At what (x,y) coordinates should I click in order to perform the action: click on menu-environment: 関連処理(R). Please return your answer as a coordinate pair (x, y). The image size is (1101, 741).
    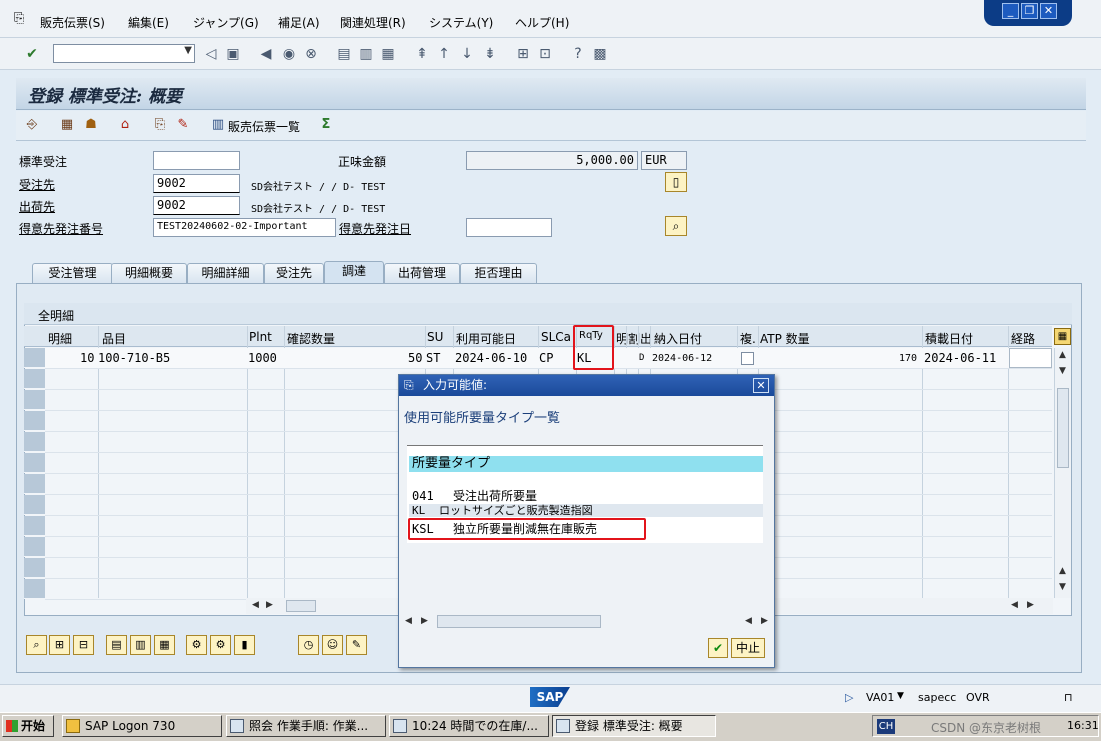
    Looking at the image, I should click on (373, 22).